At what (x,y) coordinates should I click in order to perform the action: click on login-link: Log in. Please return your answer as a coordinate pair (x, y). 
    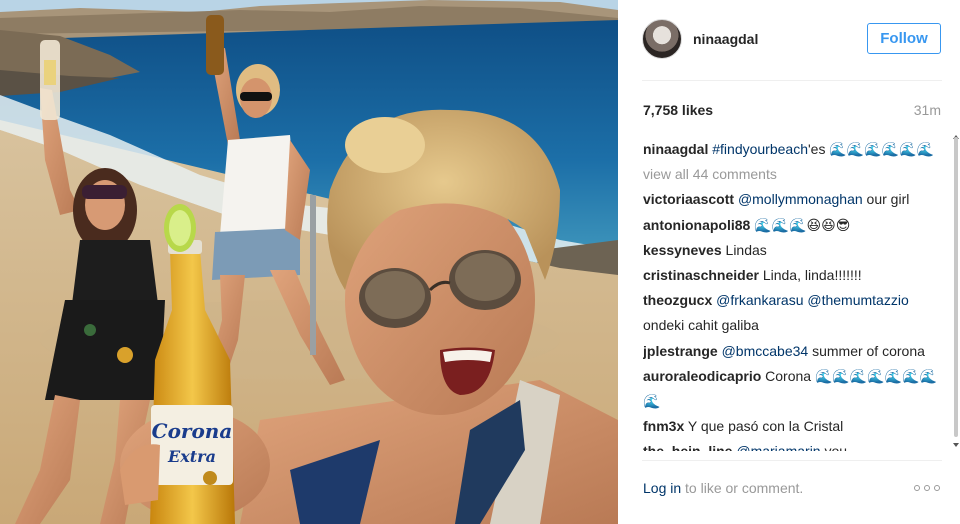
    Looking at the image, I should click on (662, 488).